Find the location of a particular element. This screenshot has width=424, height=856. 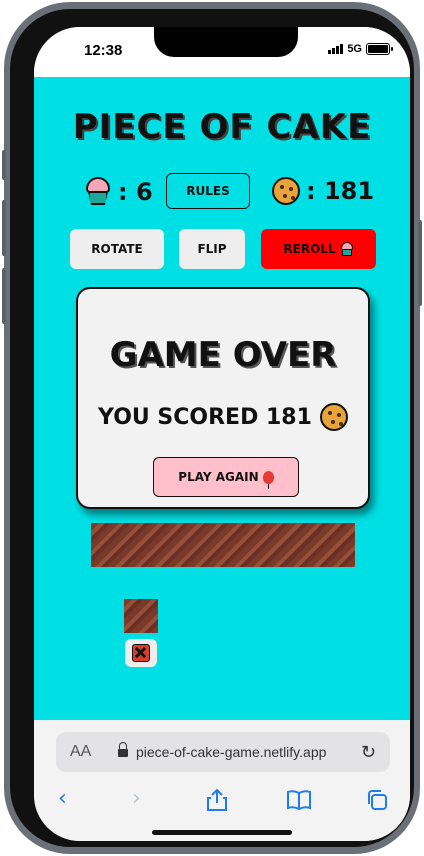

cupcake-count: : 6 is located at coordinates (135, 192).